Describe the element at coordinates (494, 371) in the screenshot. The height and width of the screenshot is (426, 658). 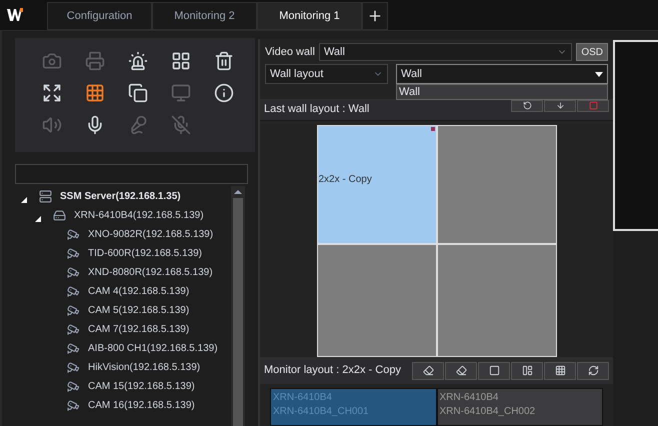
I see `square-icon` at that location.